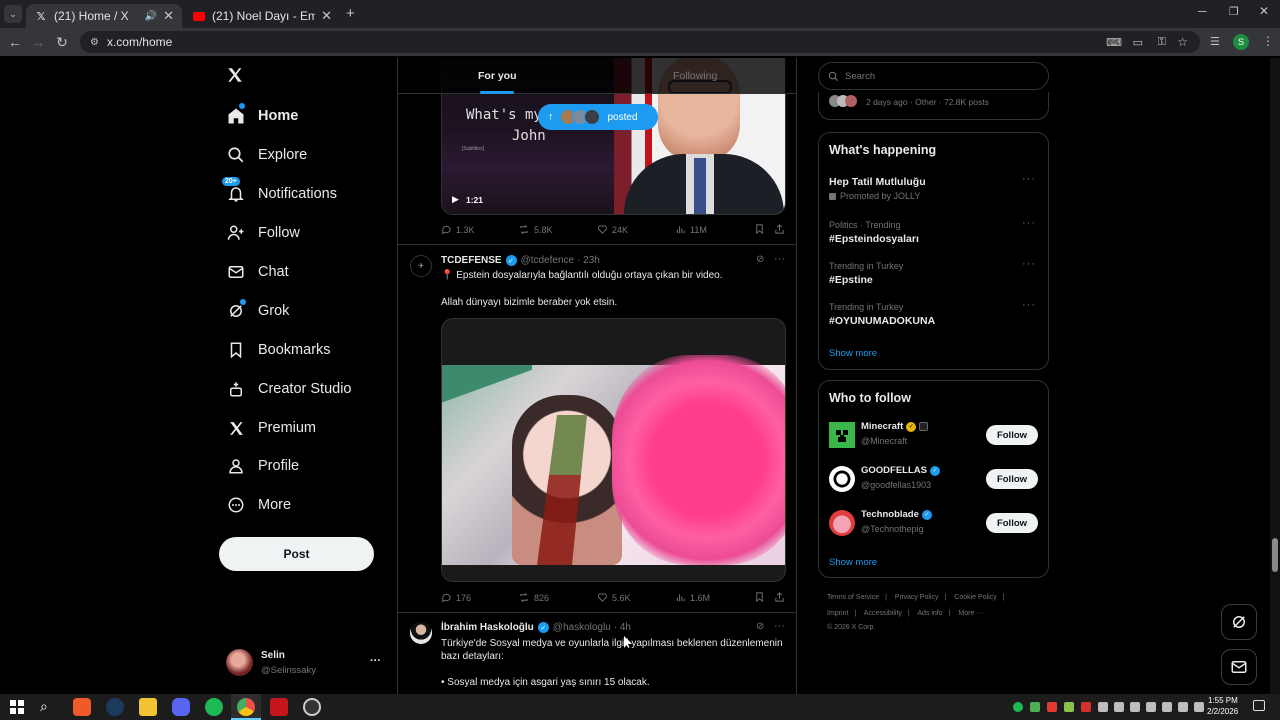  What do you see at coordinates (1114, 42) in the screenshot?
I see `translate-icon: ⌨` at bounding box center [1114, 42].